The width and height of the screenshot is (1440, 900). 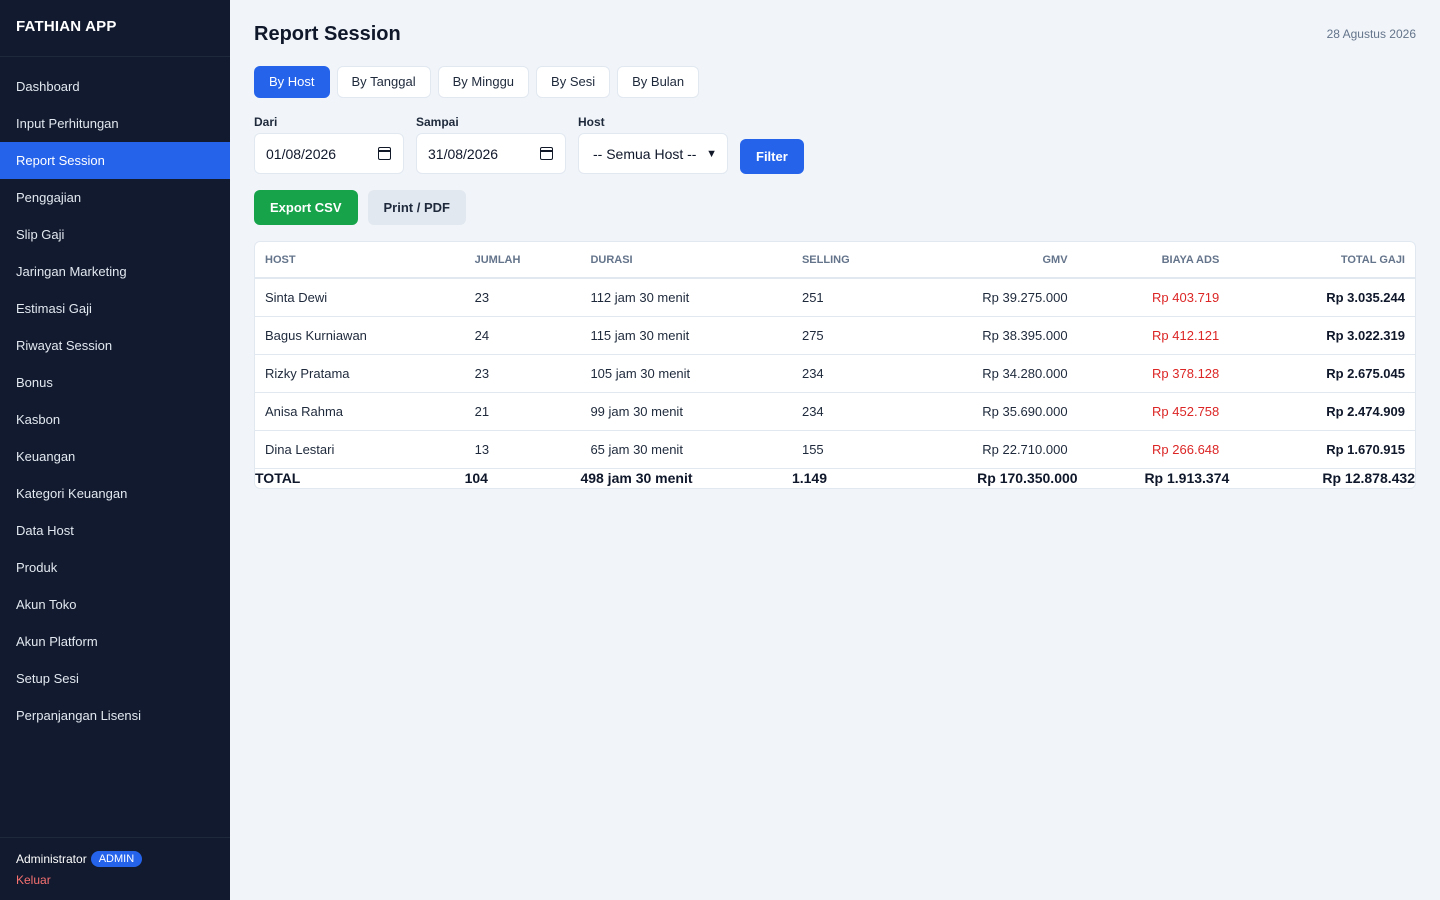 What do you see at coordinates (686, 411) in the screenshot?
I see `cell-durasi: 99 jam 30 menit` at bounding box center [686, 411].